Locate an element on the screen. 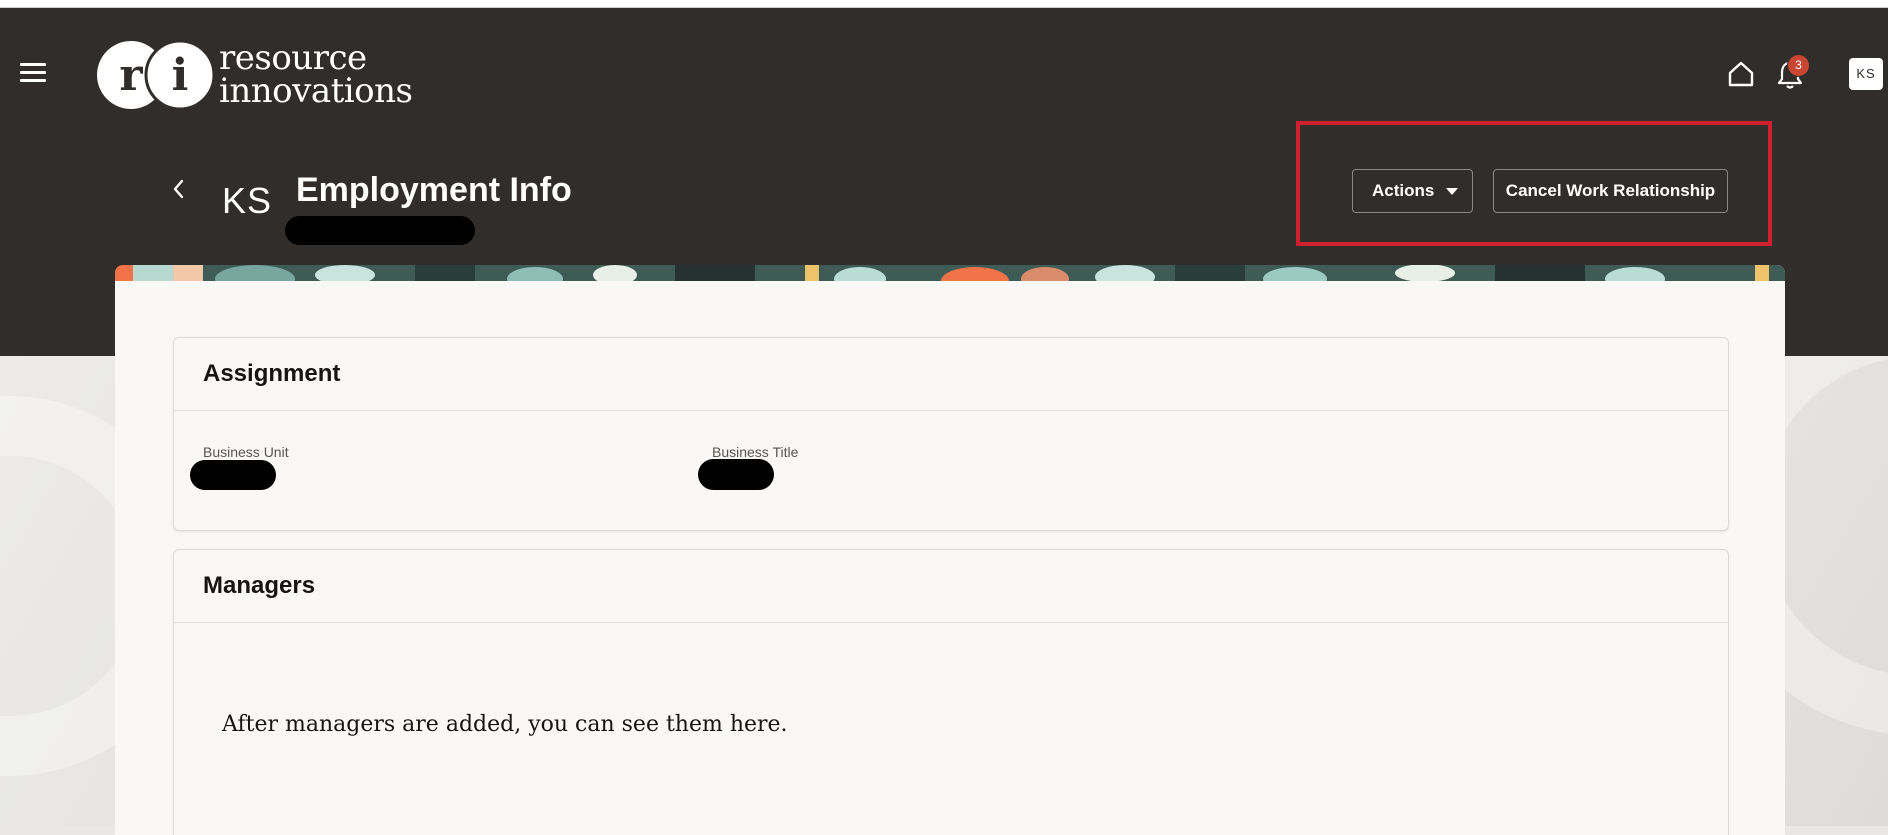  person-initials: KS is located at coordinates (247, 200).